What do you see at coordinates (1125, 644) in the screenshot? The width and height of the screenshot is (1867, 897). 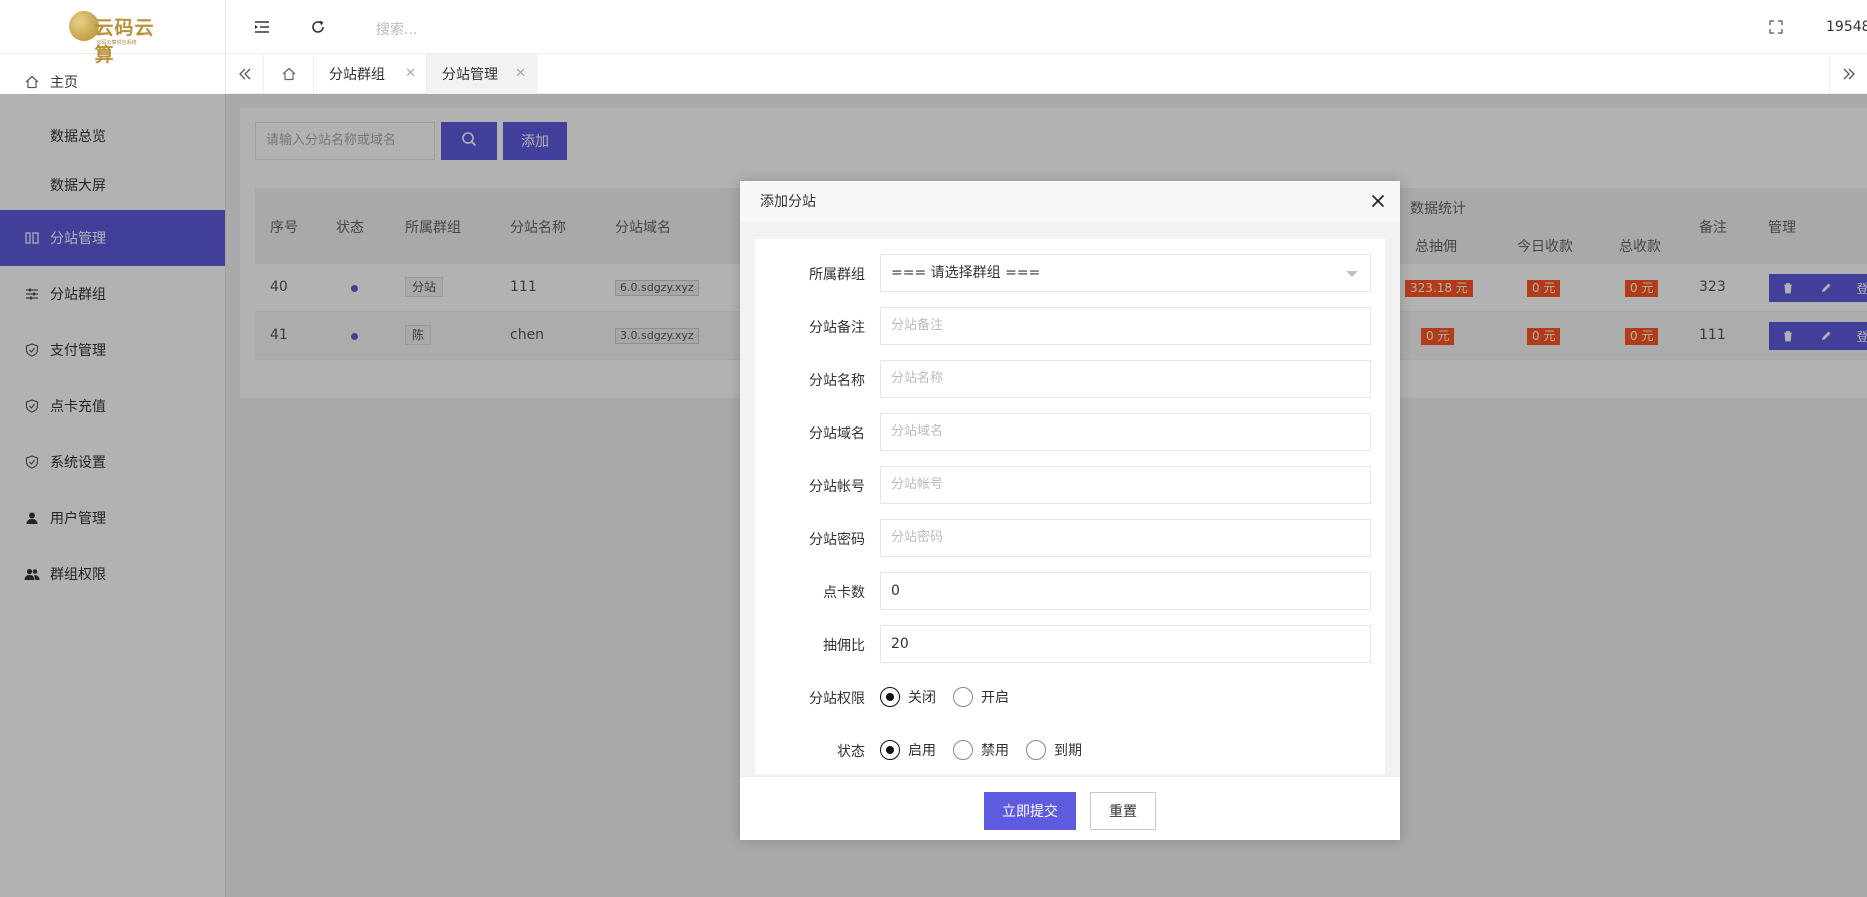 I see `commission-field: 20` at bounding box center [1125, 644].